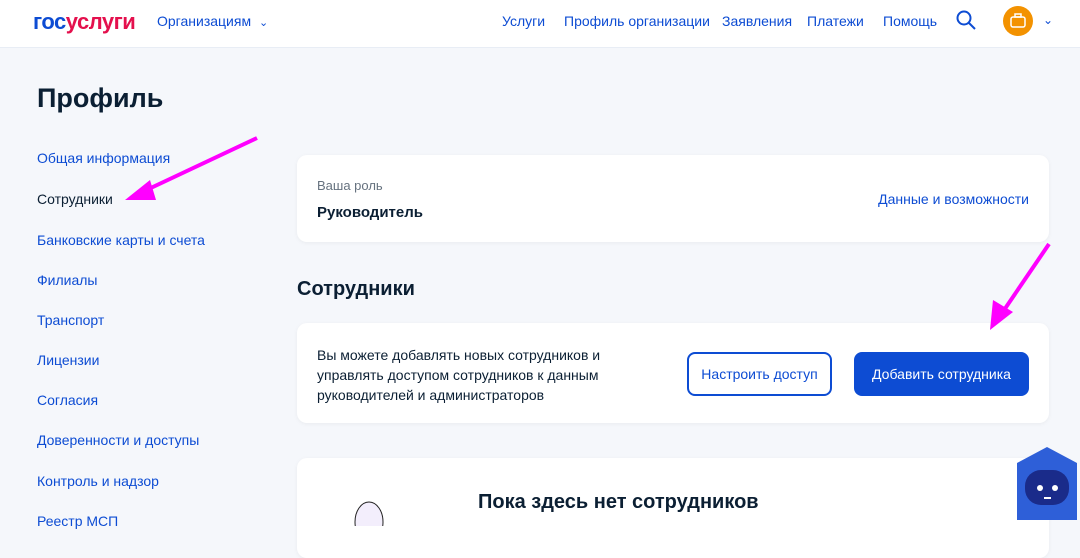  What do you see at coordinates (835, 21) in the screenshot?
I see `nav-payments: Платежи` at bounding box center [835, 21].